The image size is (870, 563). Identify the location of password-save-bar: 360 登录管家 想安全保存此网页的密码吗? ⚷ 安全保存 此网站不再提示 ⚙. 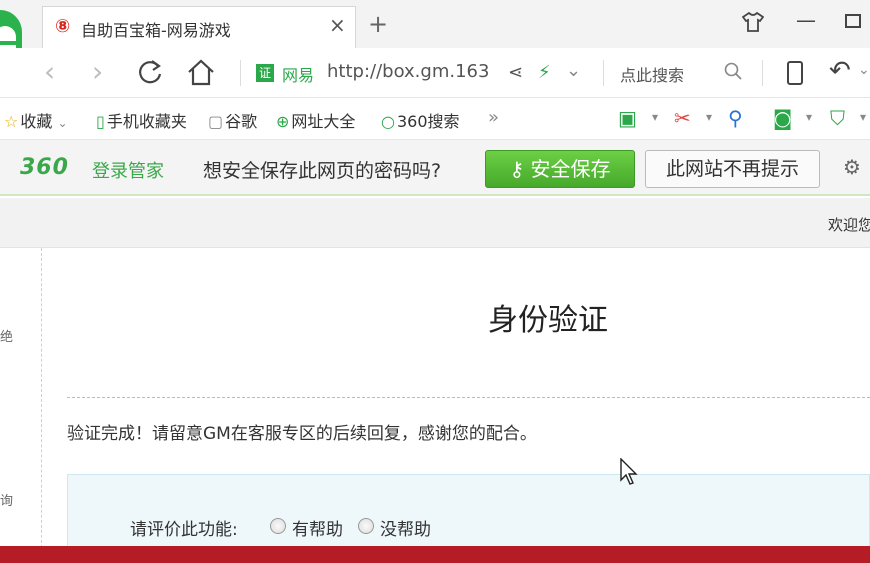
(435, 168).